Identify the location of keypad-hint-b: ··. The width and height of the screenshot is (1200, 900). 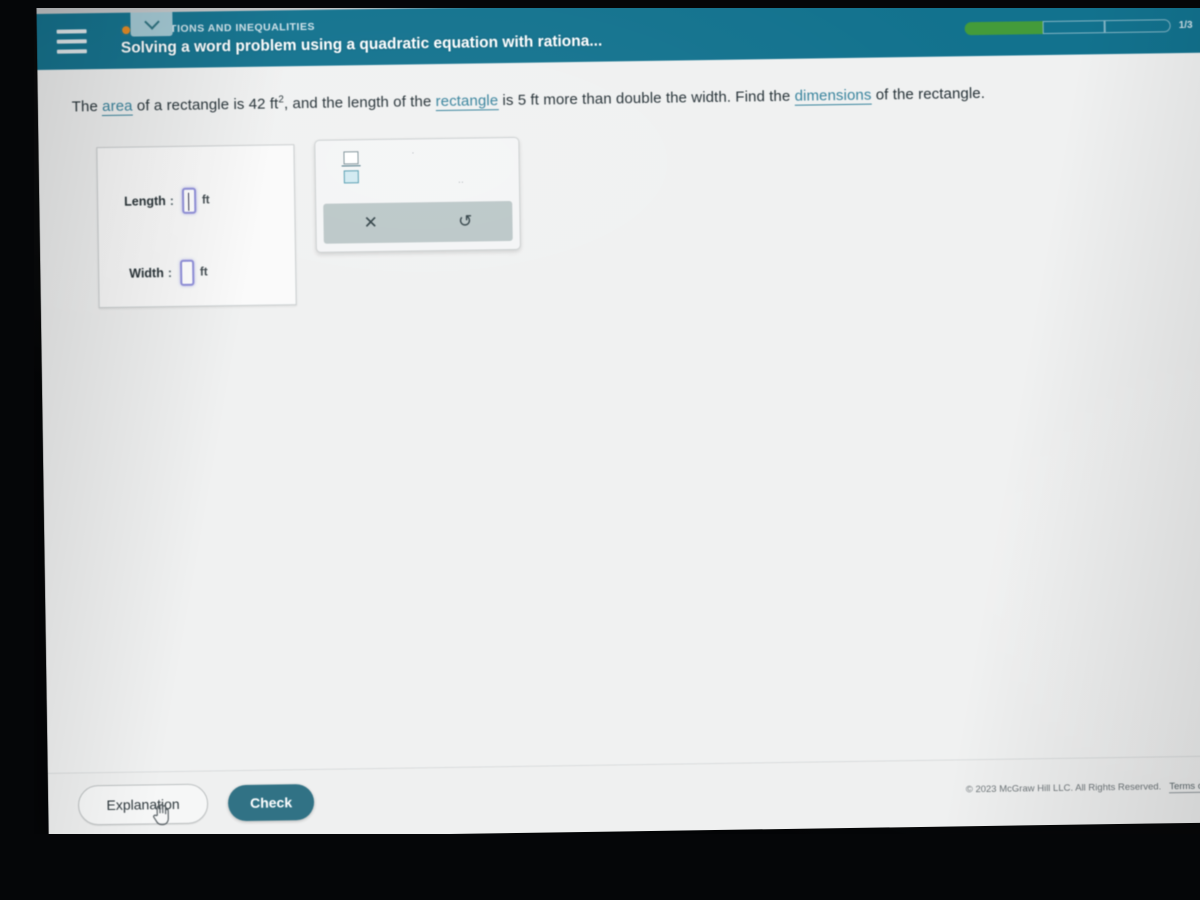
(460, 181).